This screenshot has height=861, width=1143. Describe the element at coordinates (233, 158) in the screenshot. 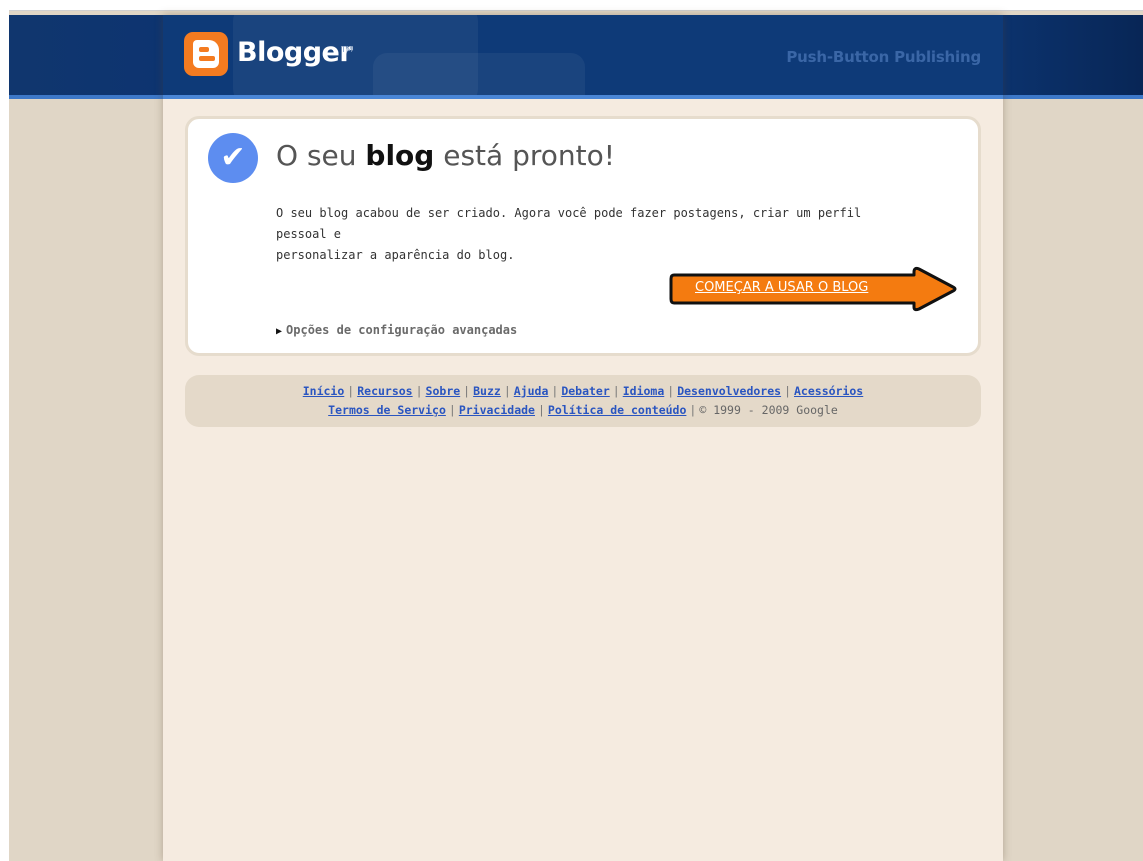

I see `checkmark-icon: ✔` at that location.